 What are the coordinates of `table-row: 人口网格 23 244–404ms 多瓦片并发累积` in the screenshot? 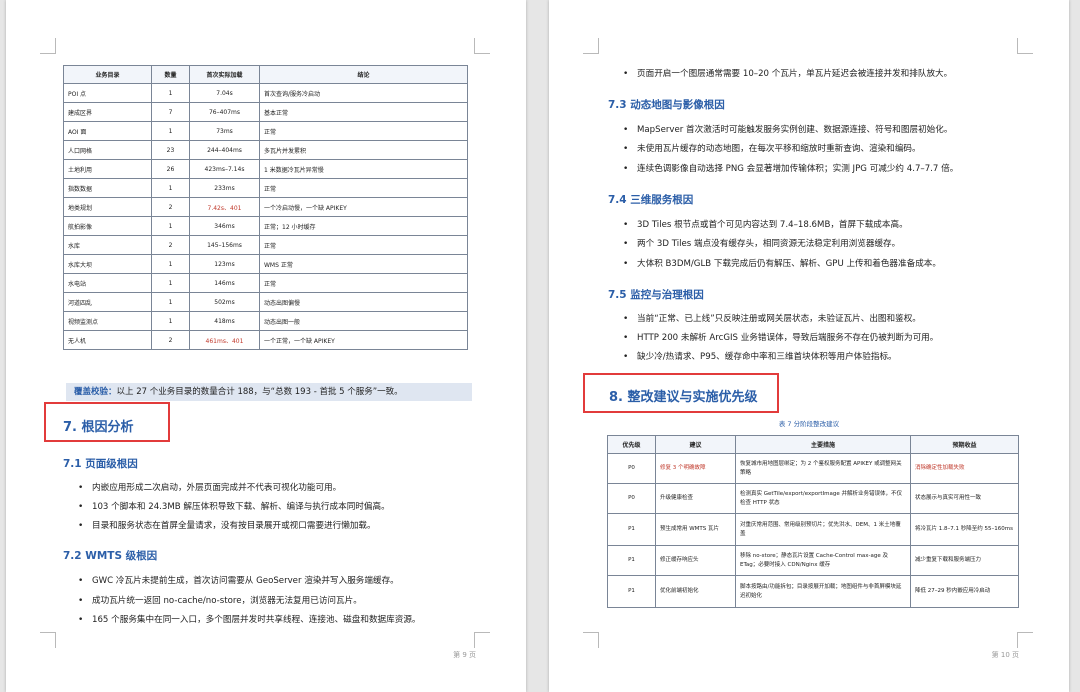 It's located at (265, 150).